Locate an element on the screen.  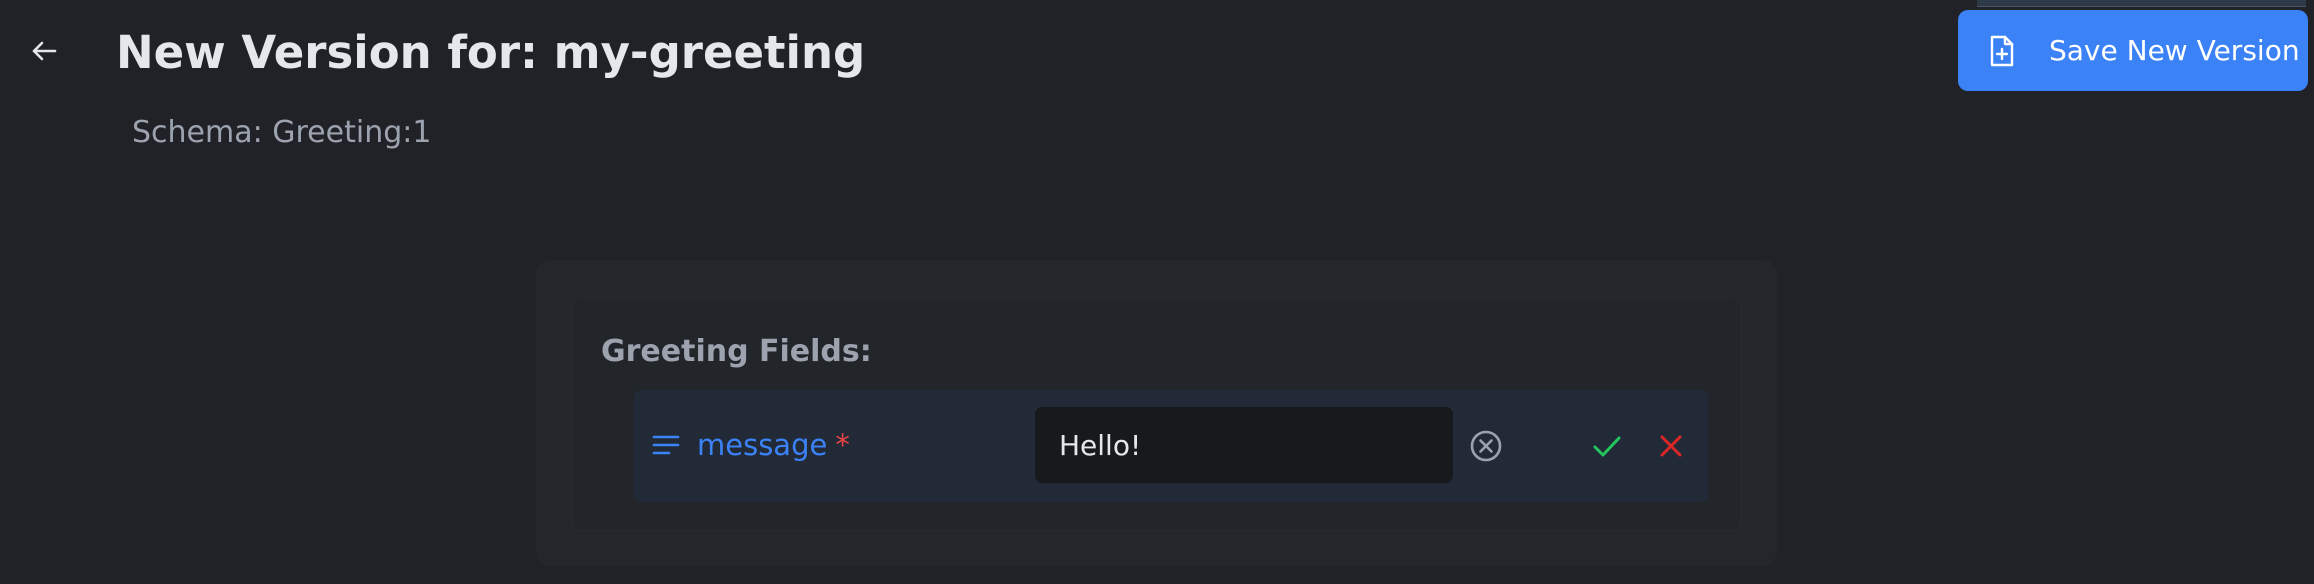
section-title: Greeting Fields: is located at coordinates (736, 351).